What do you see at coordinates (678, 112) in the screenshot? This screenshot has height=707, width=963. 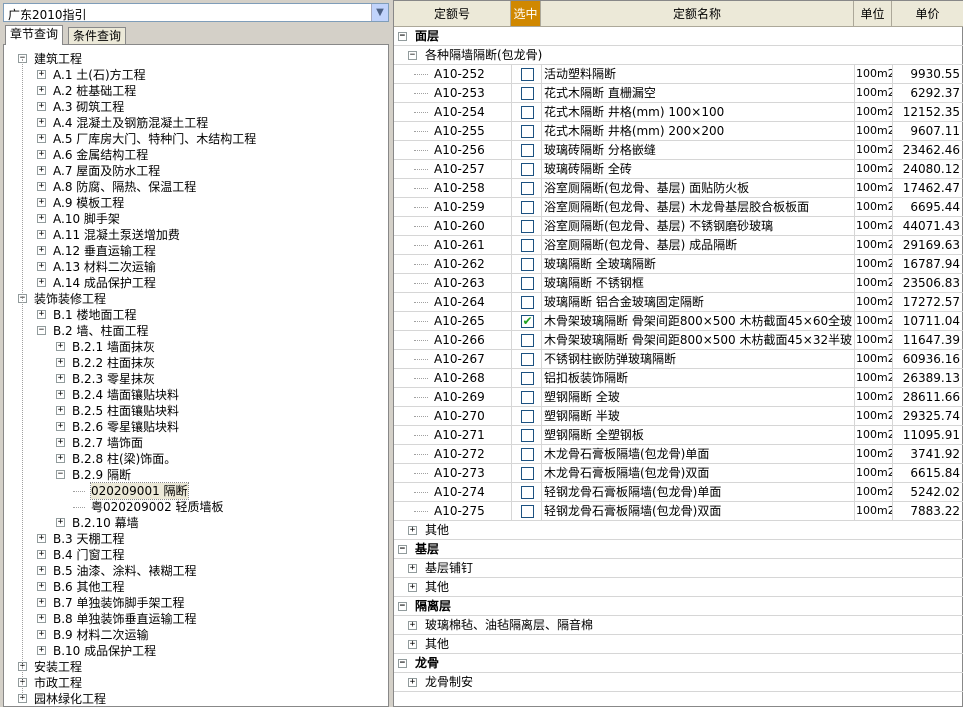 I see `table-row: A10-254 花式木隔断 井格(mm) 100×100 100m2 12152.35` at bounding box center [678, 112].